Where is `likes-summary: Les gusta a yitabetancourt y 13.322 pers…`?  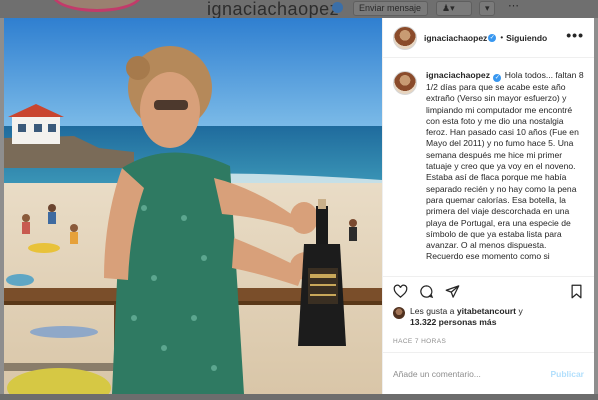 likes-summary: Les gusta a yitabetancourt y 13.322 pers… is located at coordinates (488, 320).